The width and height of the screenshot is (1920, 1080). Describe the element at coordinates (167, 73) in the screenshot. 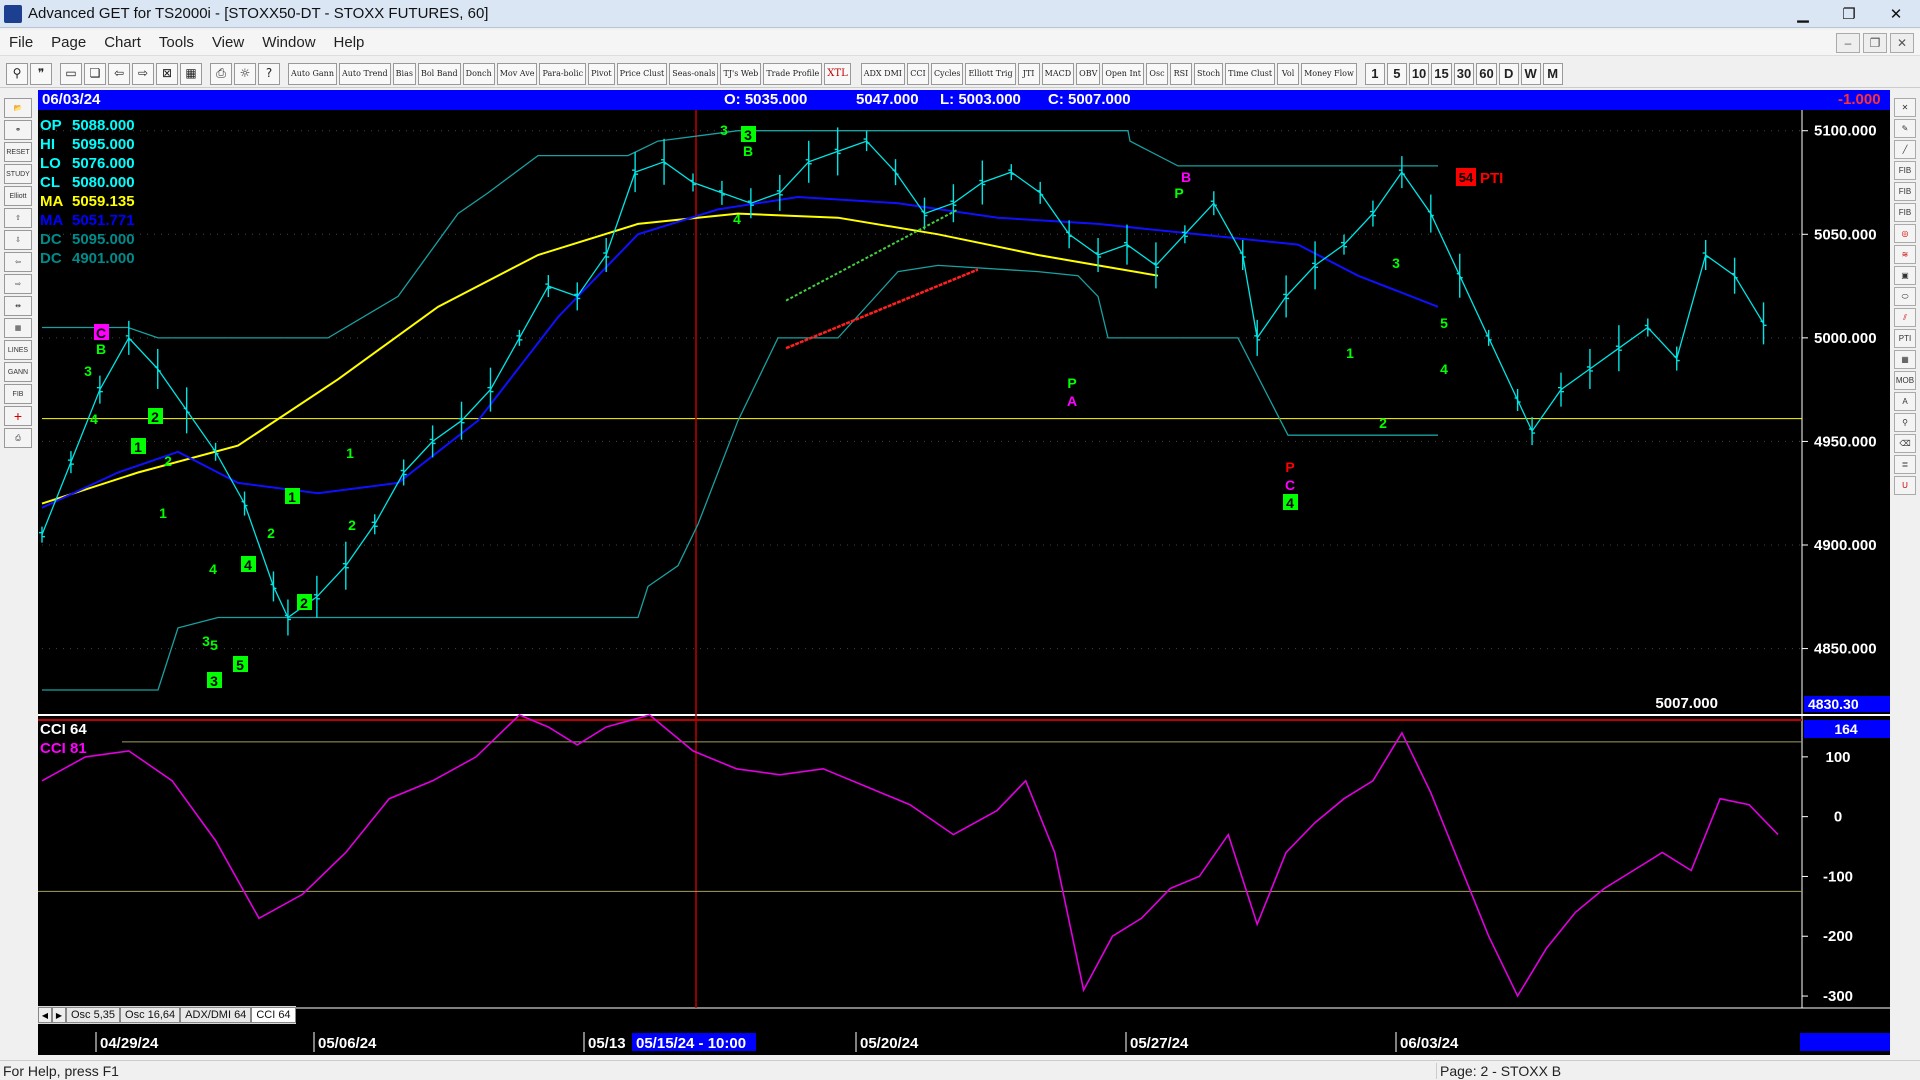

I see `delete-icon: ⊠` at that location.